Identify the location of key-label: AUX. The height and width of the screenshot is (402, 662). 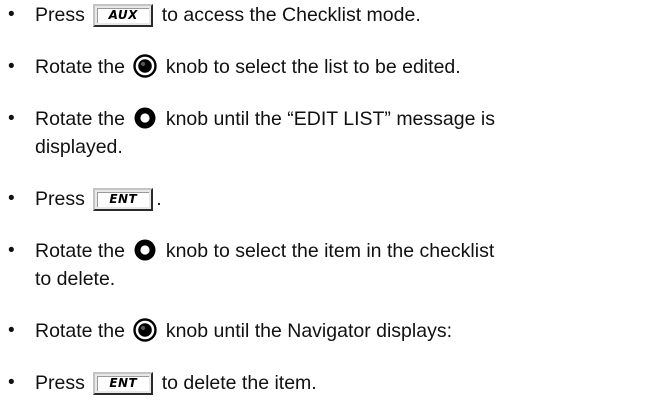
(123, 15).